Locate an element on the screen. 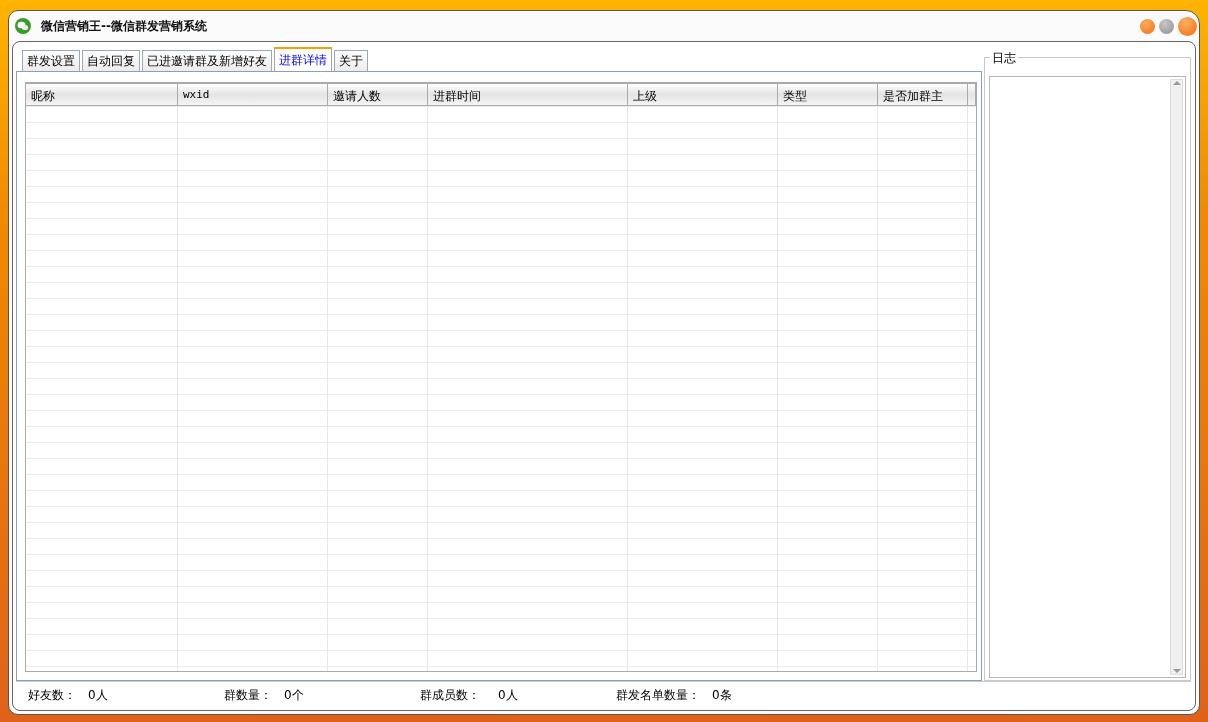 The image size is (1208, 722). status-label: 好友数： is located at coordinates (52, 695).